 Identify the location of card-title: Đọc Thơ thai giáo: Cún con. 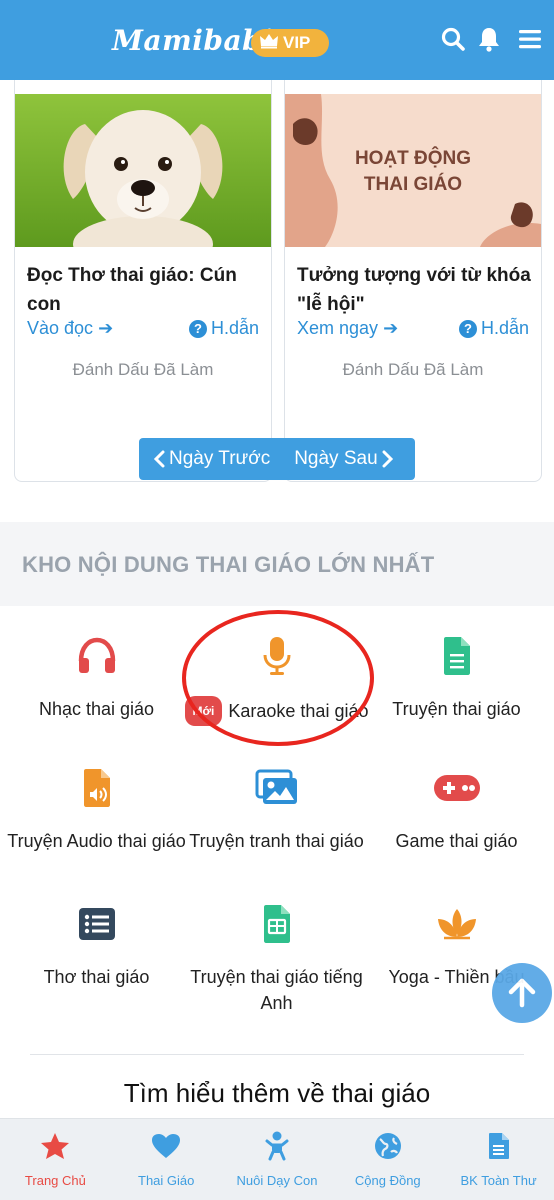
(132, 290).